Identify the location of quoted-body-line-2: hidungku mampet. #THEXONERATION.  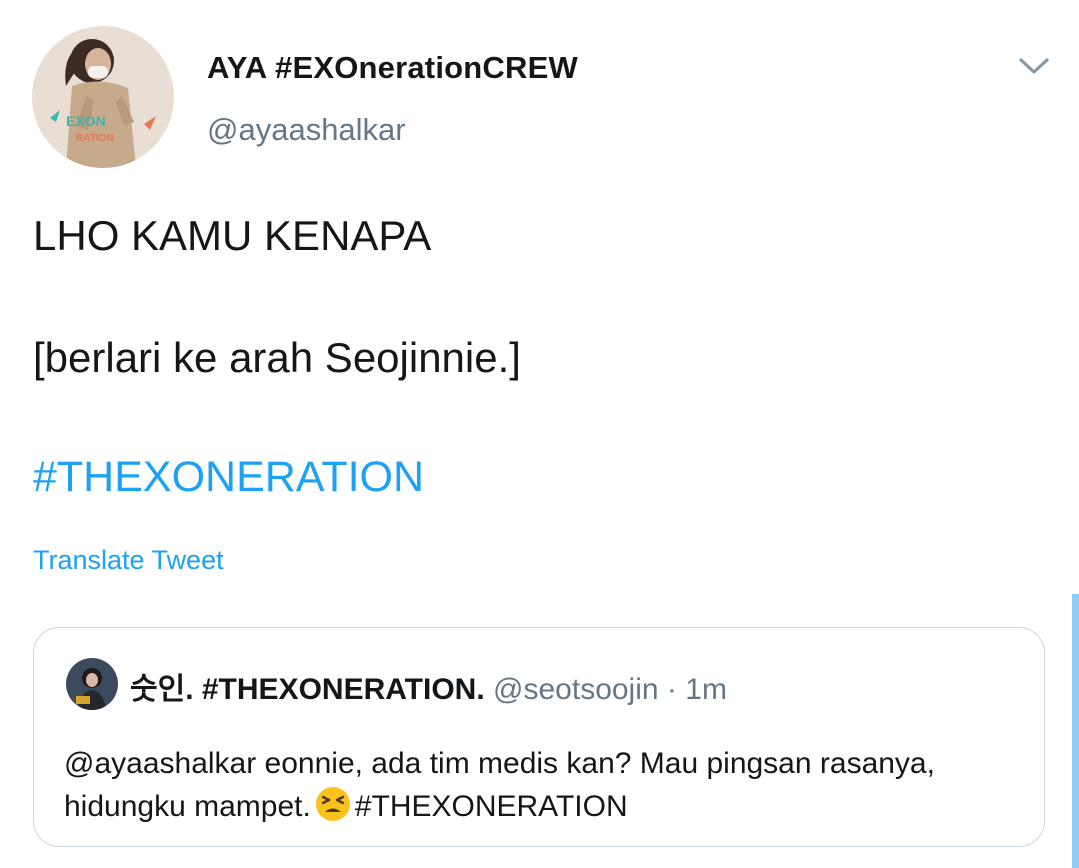
(544, 806).